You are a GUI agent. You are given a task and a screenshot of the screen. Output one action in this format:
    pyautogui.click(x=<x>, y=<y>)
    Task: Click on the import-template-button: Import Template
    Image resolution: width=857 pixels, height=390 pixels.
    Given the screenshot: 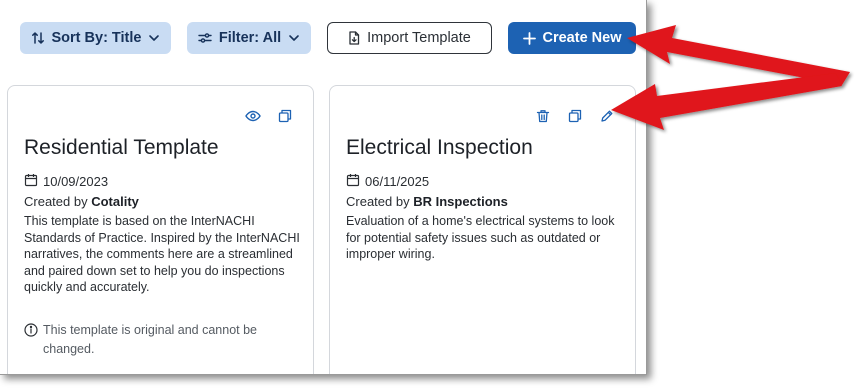 What is the action you would take?
    pyautogui.click(x=409, y=38)
    